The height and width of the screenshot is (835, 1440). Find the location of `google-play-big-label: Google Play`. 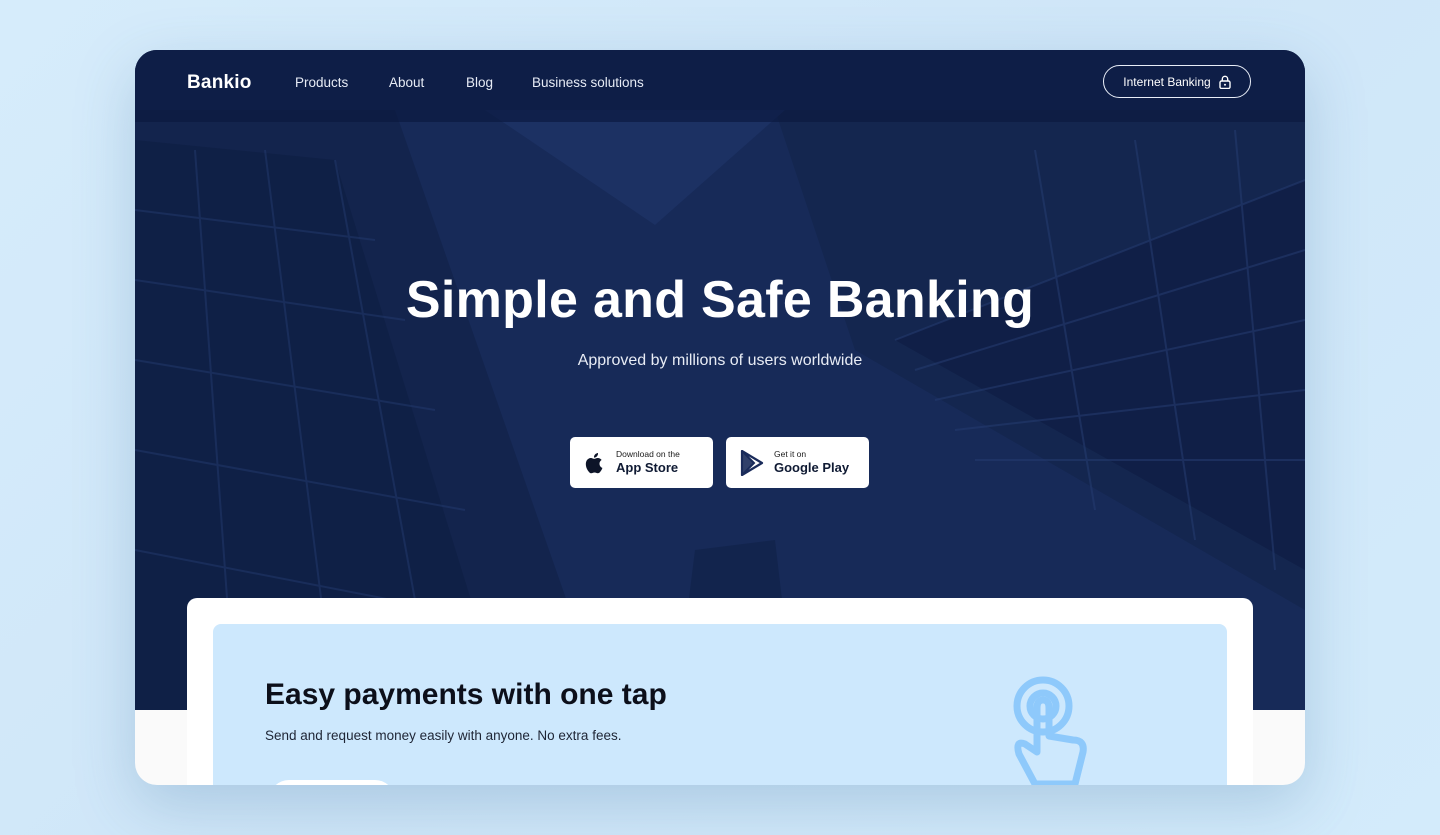

google-play-big-label: Google Play is located at coordinates (812, 467).